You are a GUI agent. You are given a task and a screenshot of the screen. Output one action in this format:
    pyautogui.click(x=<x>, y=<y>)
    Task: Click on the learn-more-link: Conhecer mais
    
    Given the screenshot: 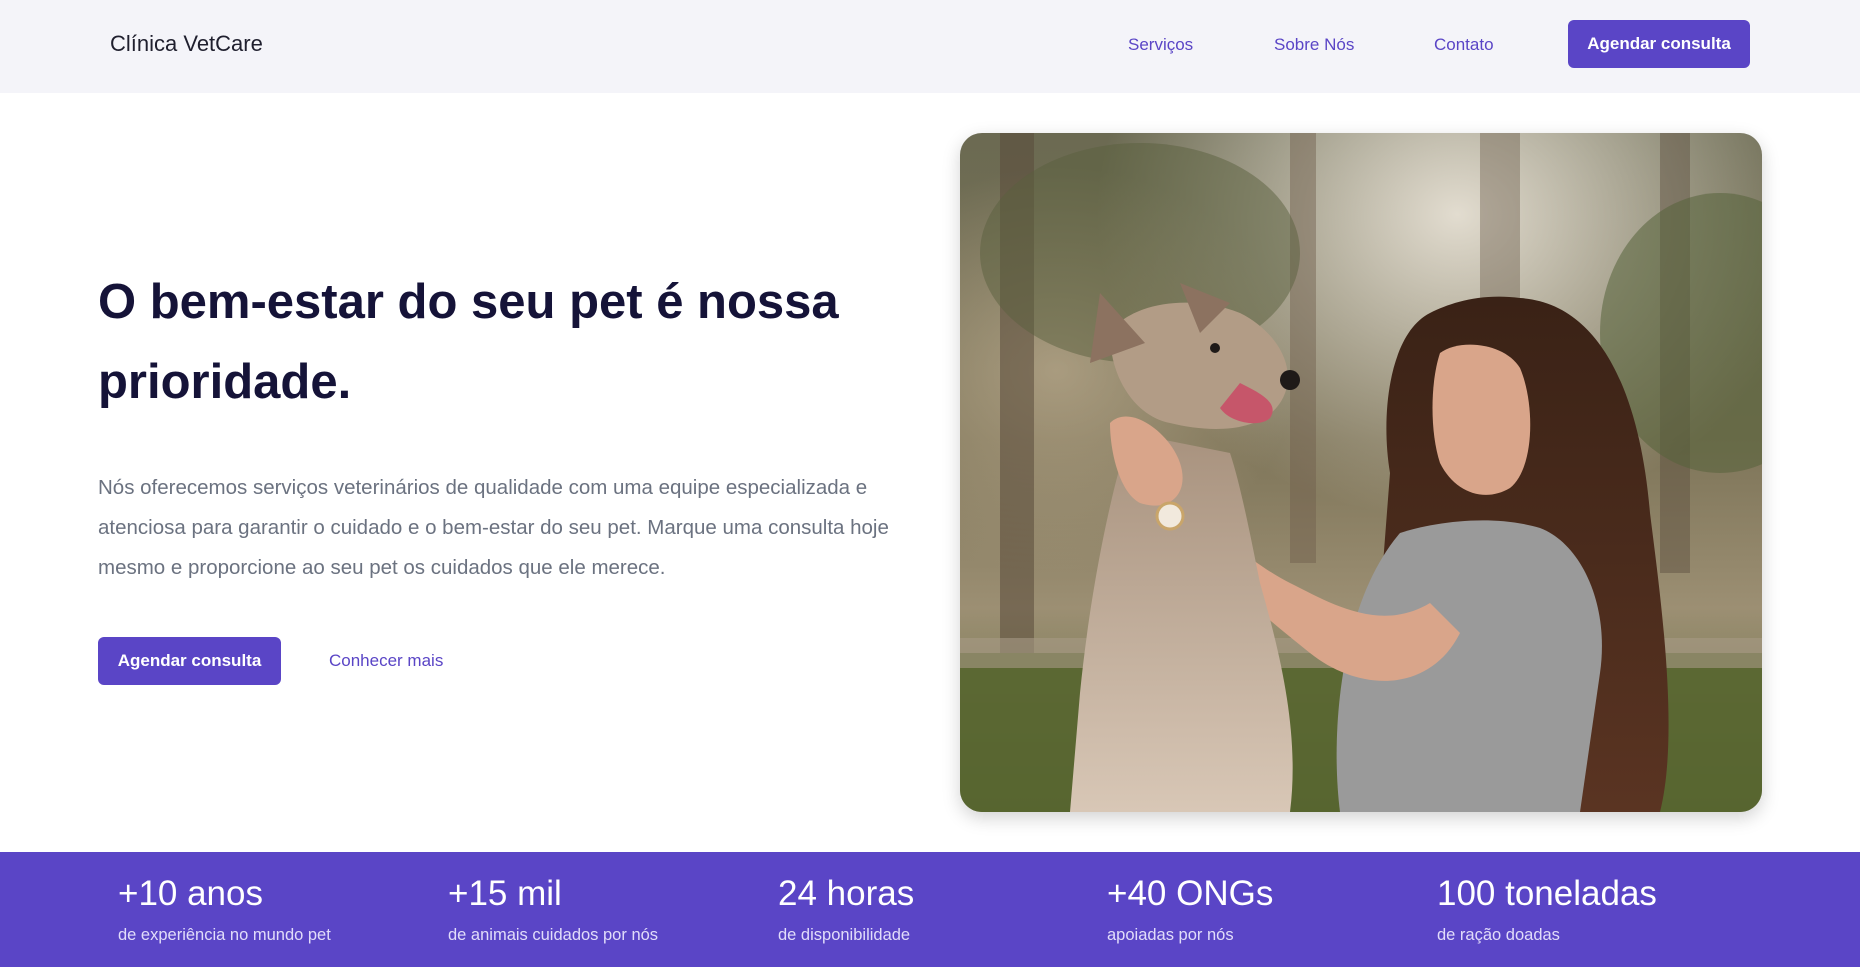 What is the action you would take?
    pyautogui.click(x=386, y=661)
    